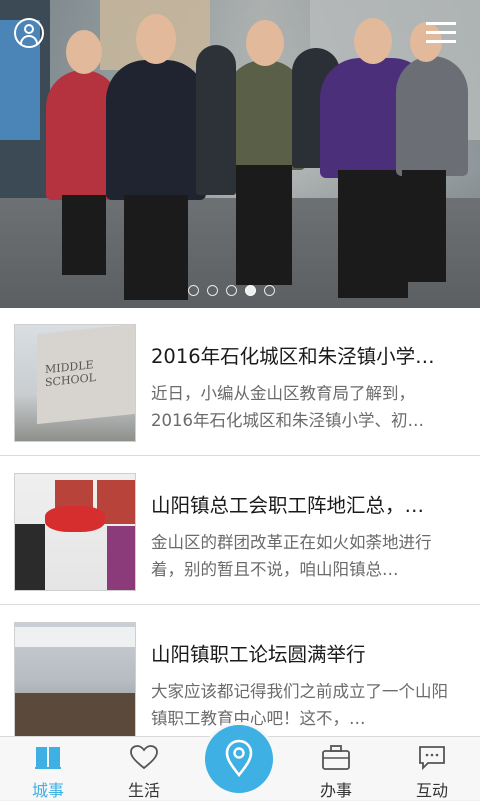 Image resolution: width=480 pixels, height=801 pixels. Describe the element at coordinates (432, 758) in the screenshot. I see `chat-bubble-icon` at that location.